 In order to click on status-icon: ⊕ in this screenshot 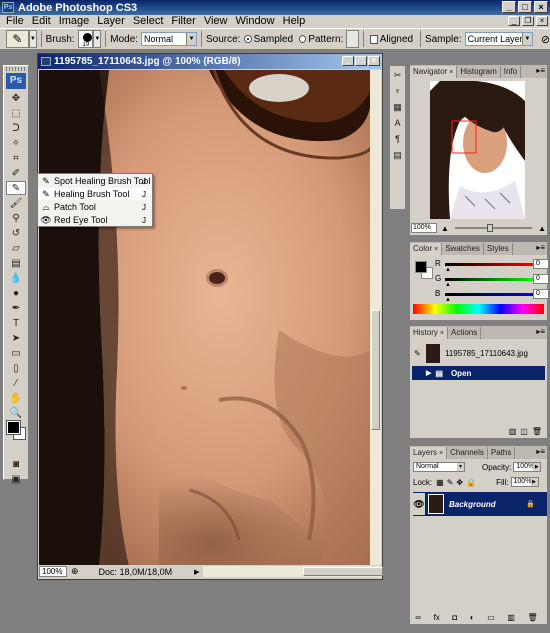, I will do `click(75, 571)`.